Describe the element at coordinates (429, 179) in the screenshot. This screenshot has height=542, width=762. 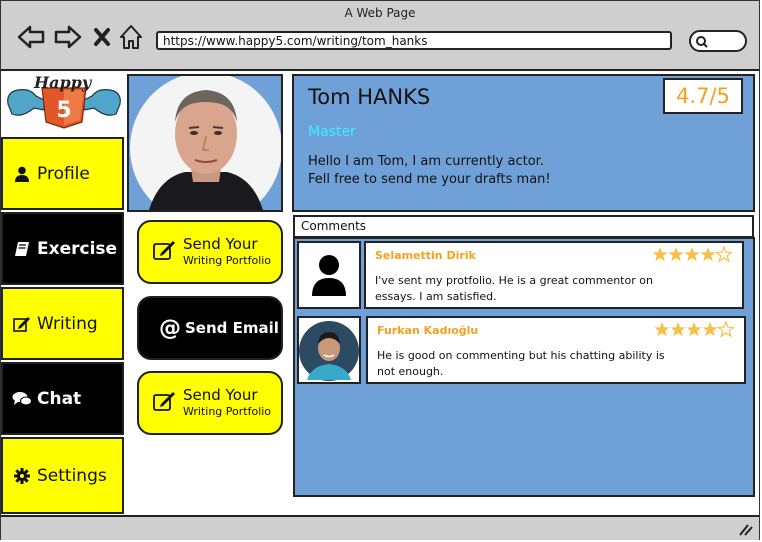
I see `bio-line: Fell free to send me your drafts man!` at that location.